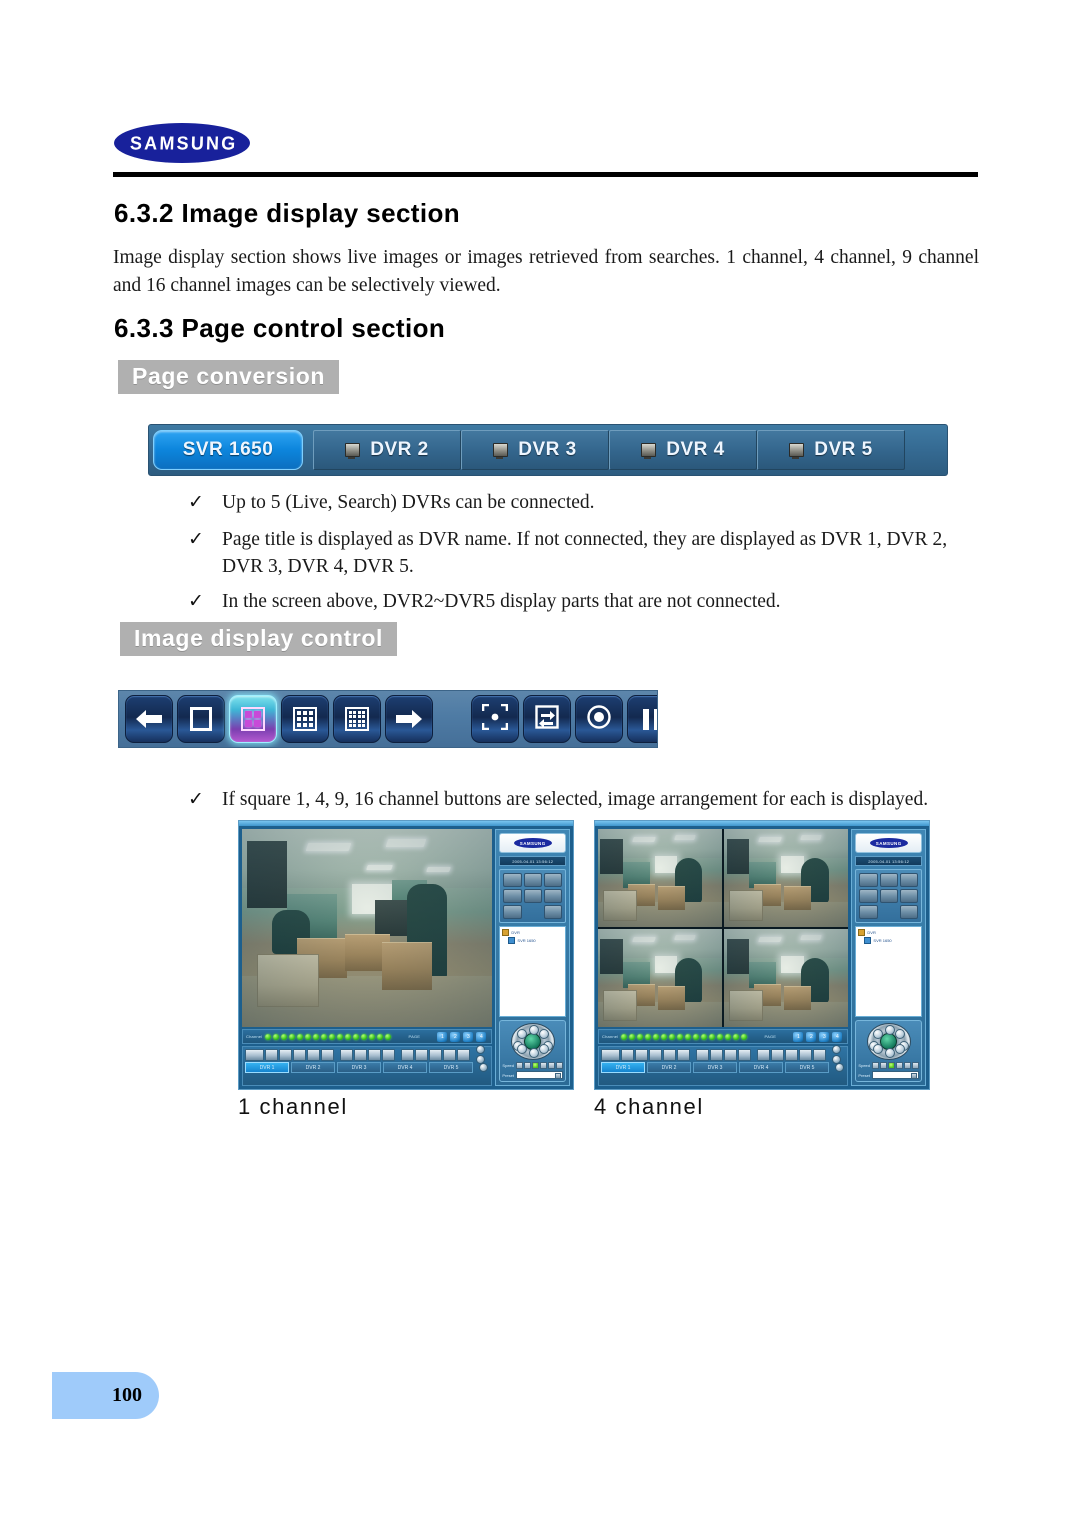  I want to click on sequence-button, so click(547, 719).